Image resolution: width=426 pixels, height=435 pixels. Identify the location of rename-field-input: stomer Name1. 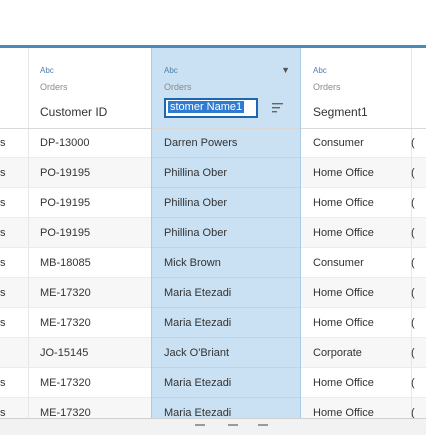
(211, 108).